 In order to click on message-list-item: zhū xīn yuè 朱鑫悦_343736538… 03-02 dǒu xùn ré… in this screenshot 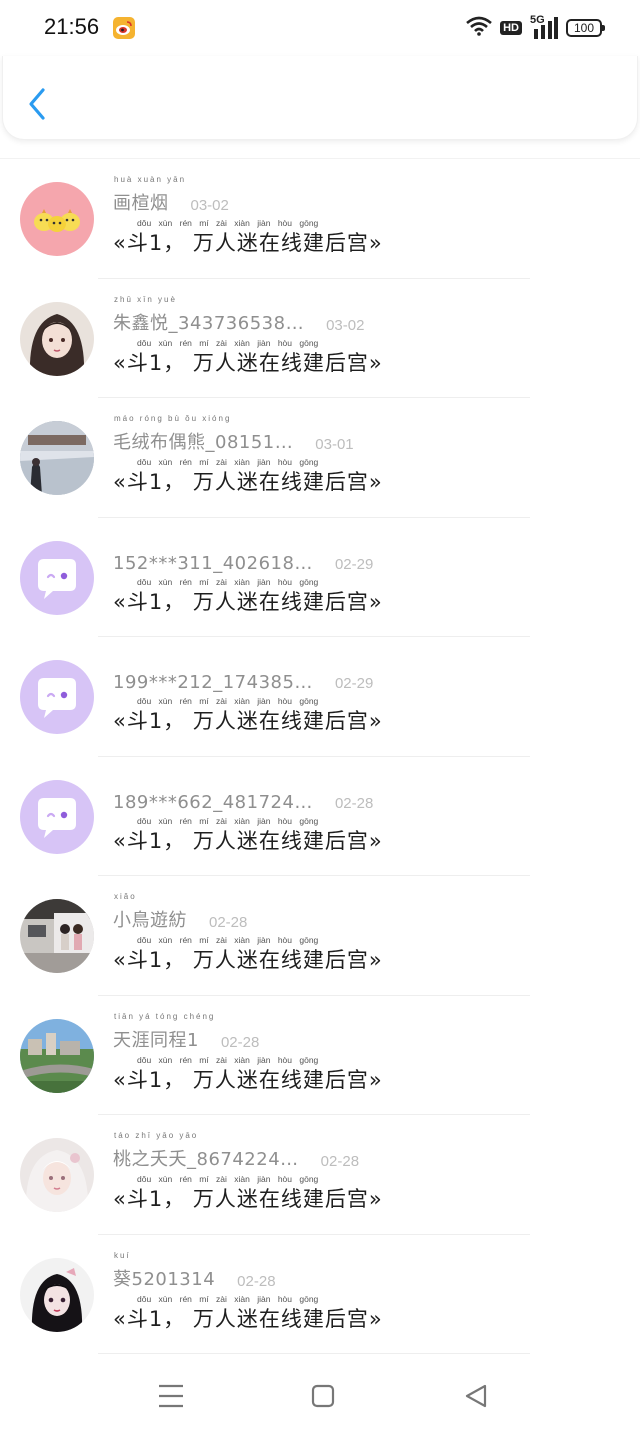, I will do `click(320, 338)`.